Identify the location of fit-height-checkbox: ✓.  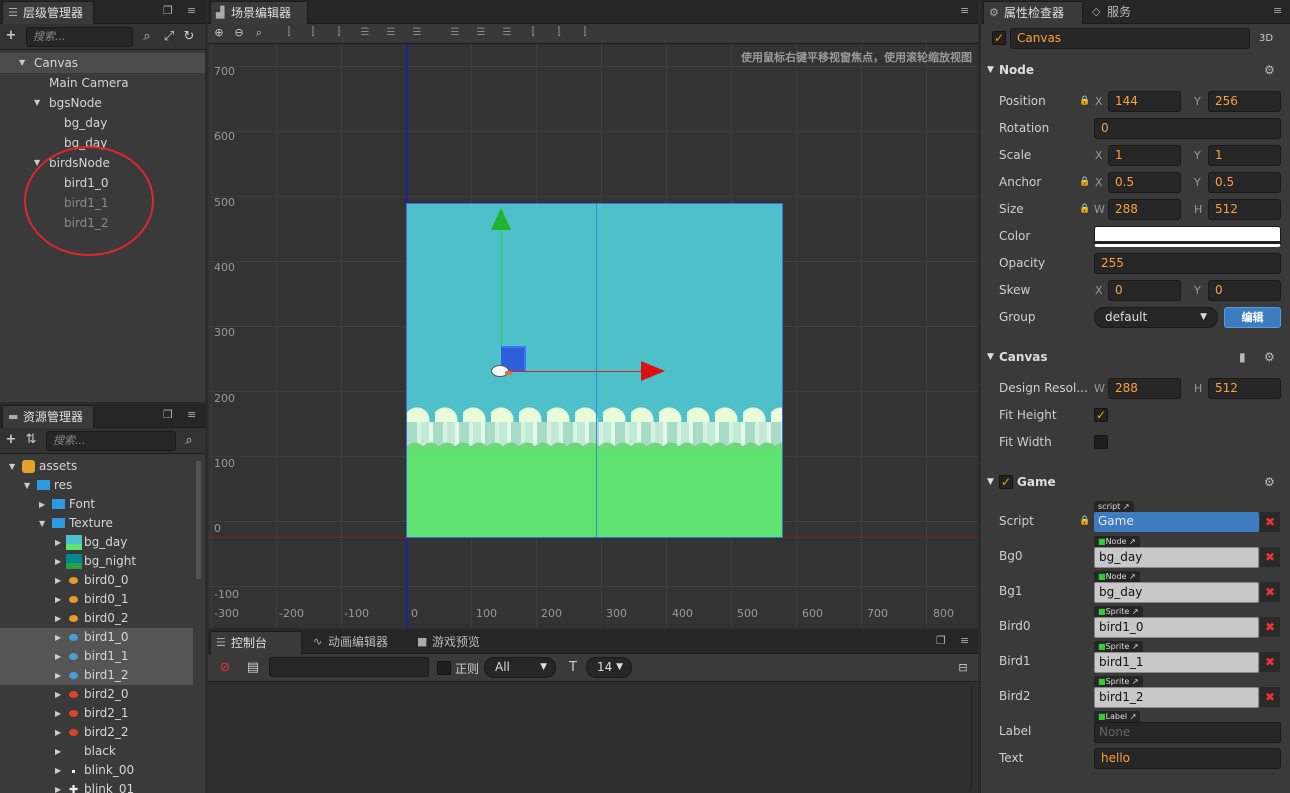
(1101, 415).